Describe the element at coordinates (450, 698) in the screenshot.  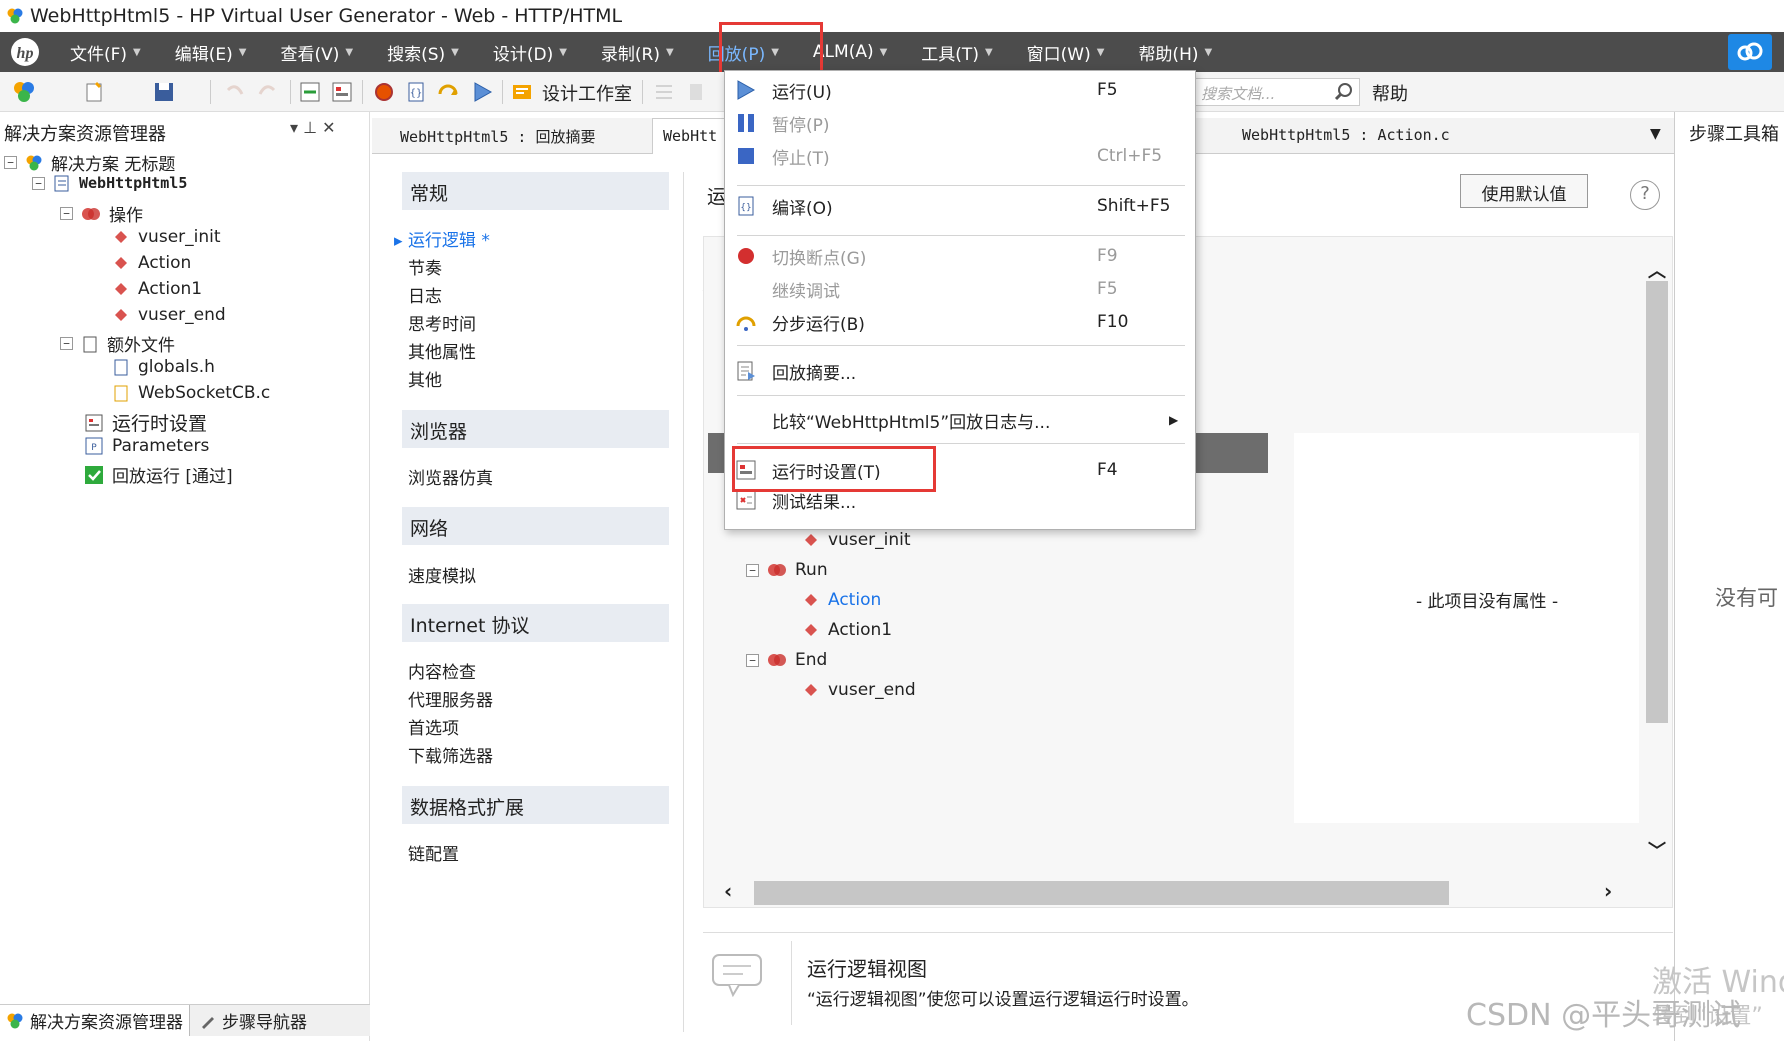
I see `nav-item-proxy: 代理服务器` at that location.